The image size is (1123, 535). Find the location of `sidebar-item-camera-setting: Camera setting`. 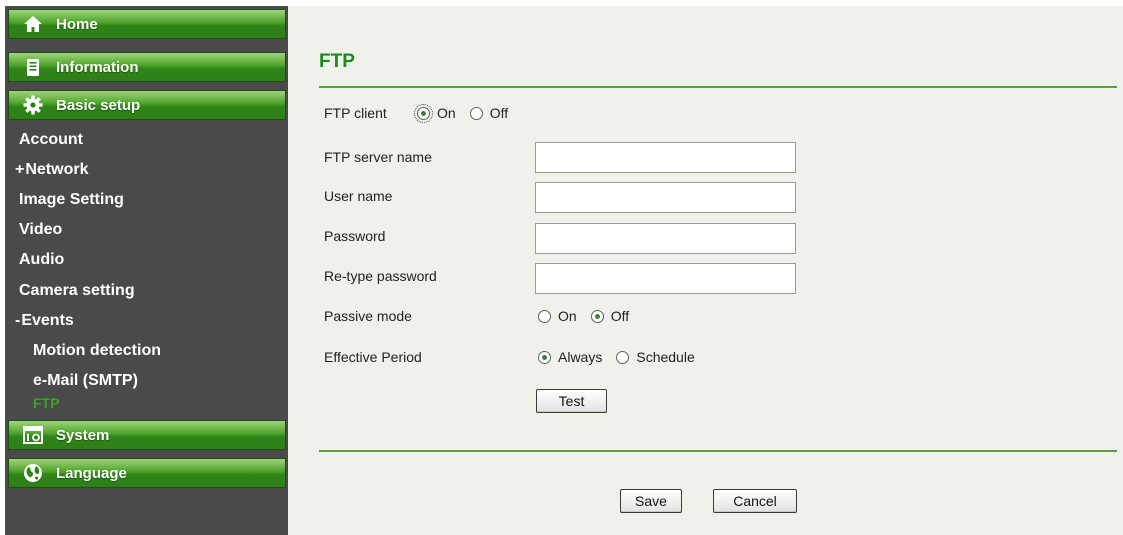

sidebar-item-camera-setting: Camera setting is located at coordinates (77, 291).